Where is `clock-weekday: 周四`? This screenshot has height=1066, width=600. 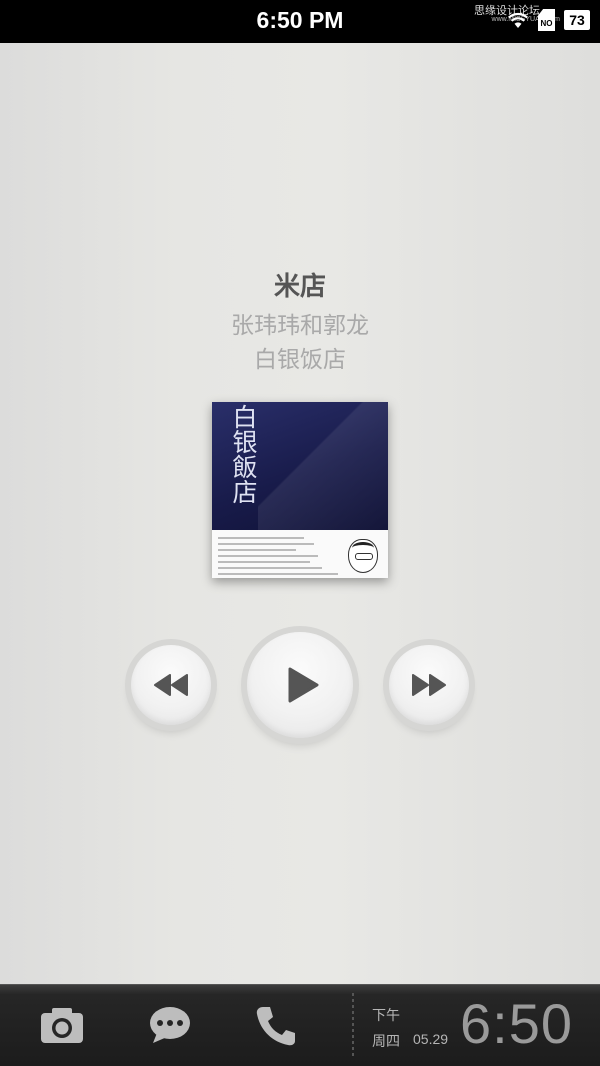 clock-weekday: 周四 is located at coordinates (386, 1042).